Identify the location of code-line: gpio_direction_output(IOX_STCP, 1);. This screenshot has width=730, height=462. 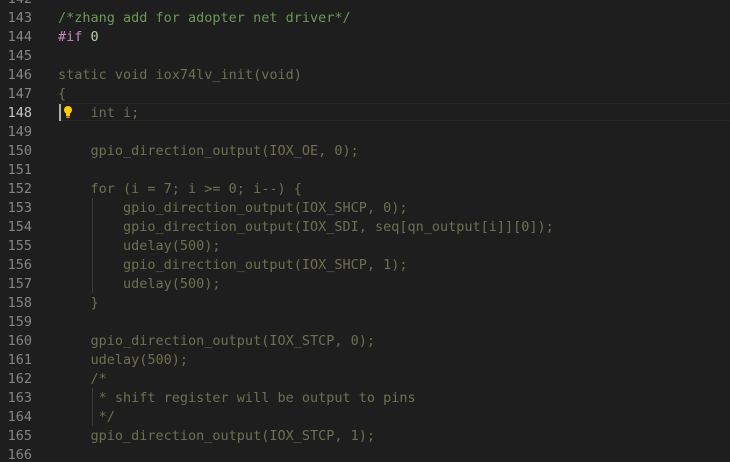
(216, 436).